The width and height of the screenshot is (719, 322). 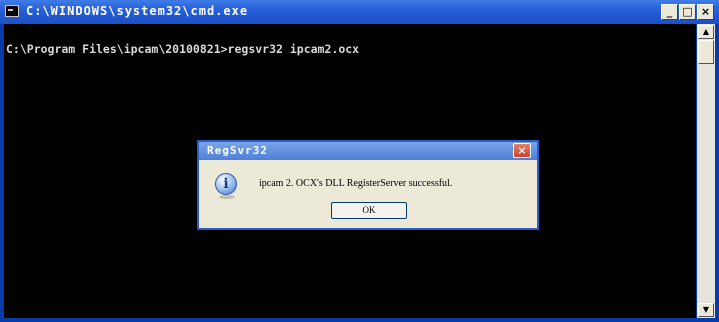 I want to click on console-icon, so click(x=12, y=11).